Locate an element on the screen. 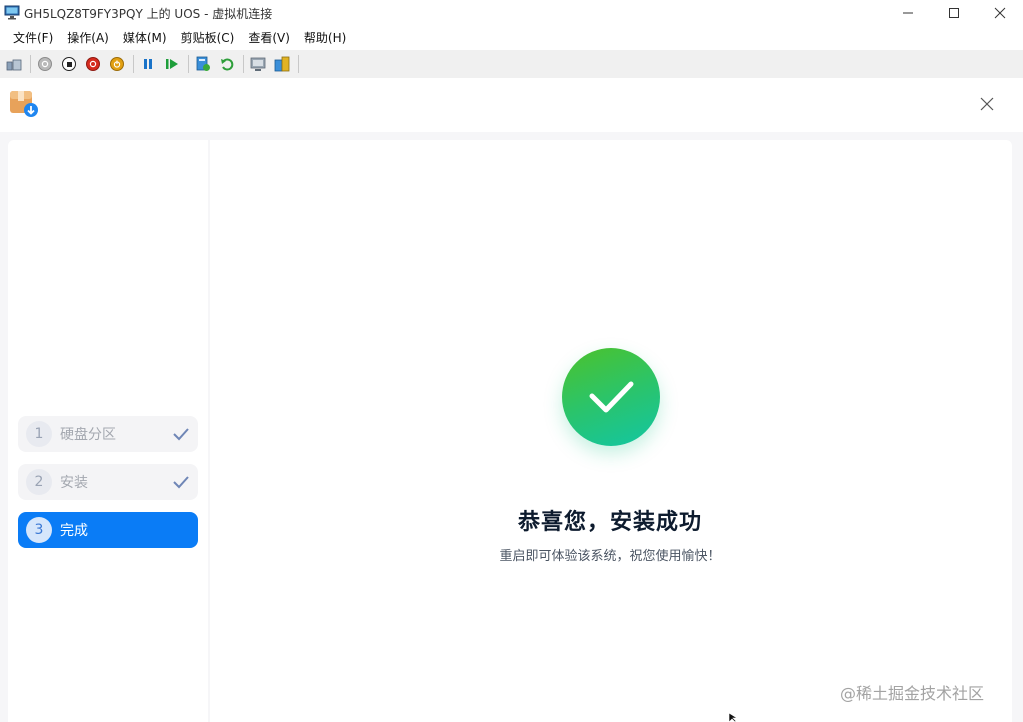  revert-icon is located at coordinates (227, 64).